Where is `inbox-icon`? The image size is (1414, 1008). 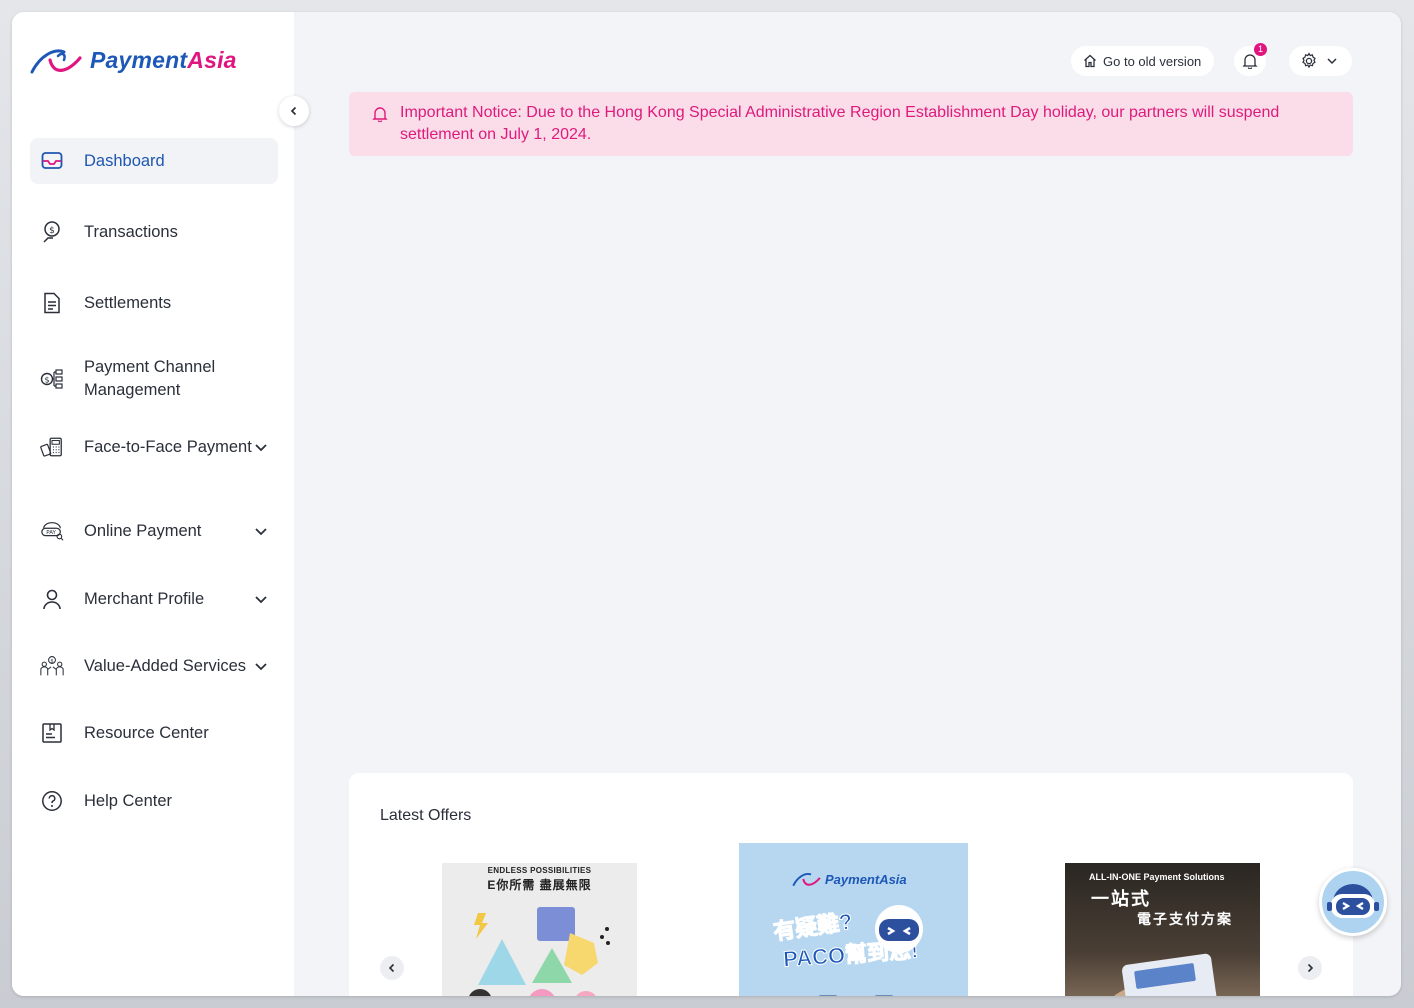
inbox-icon is located at coordinates (52, 161).